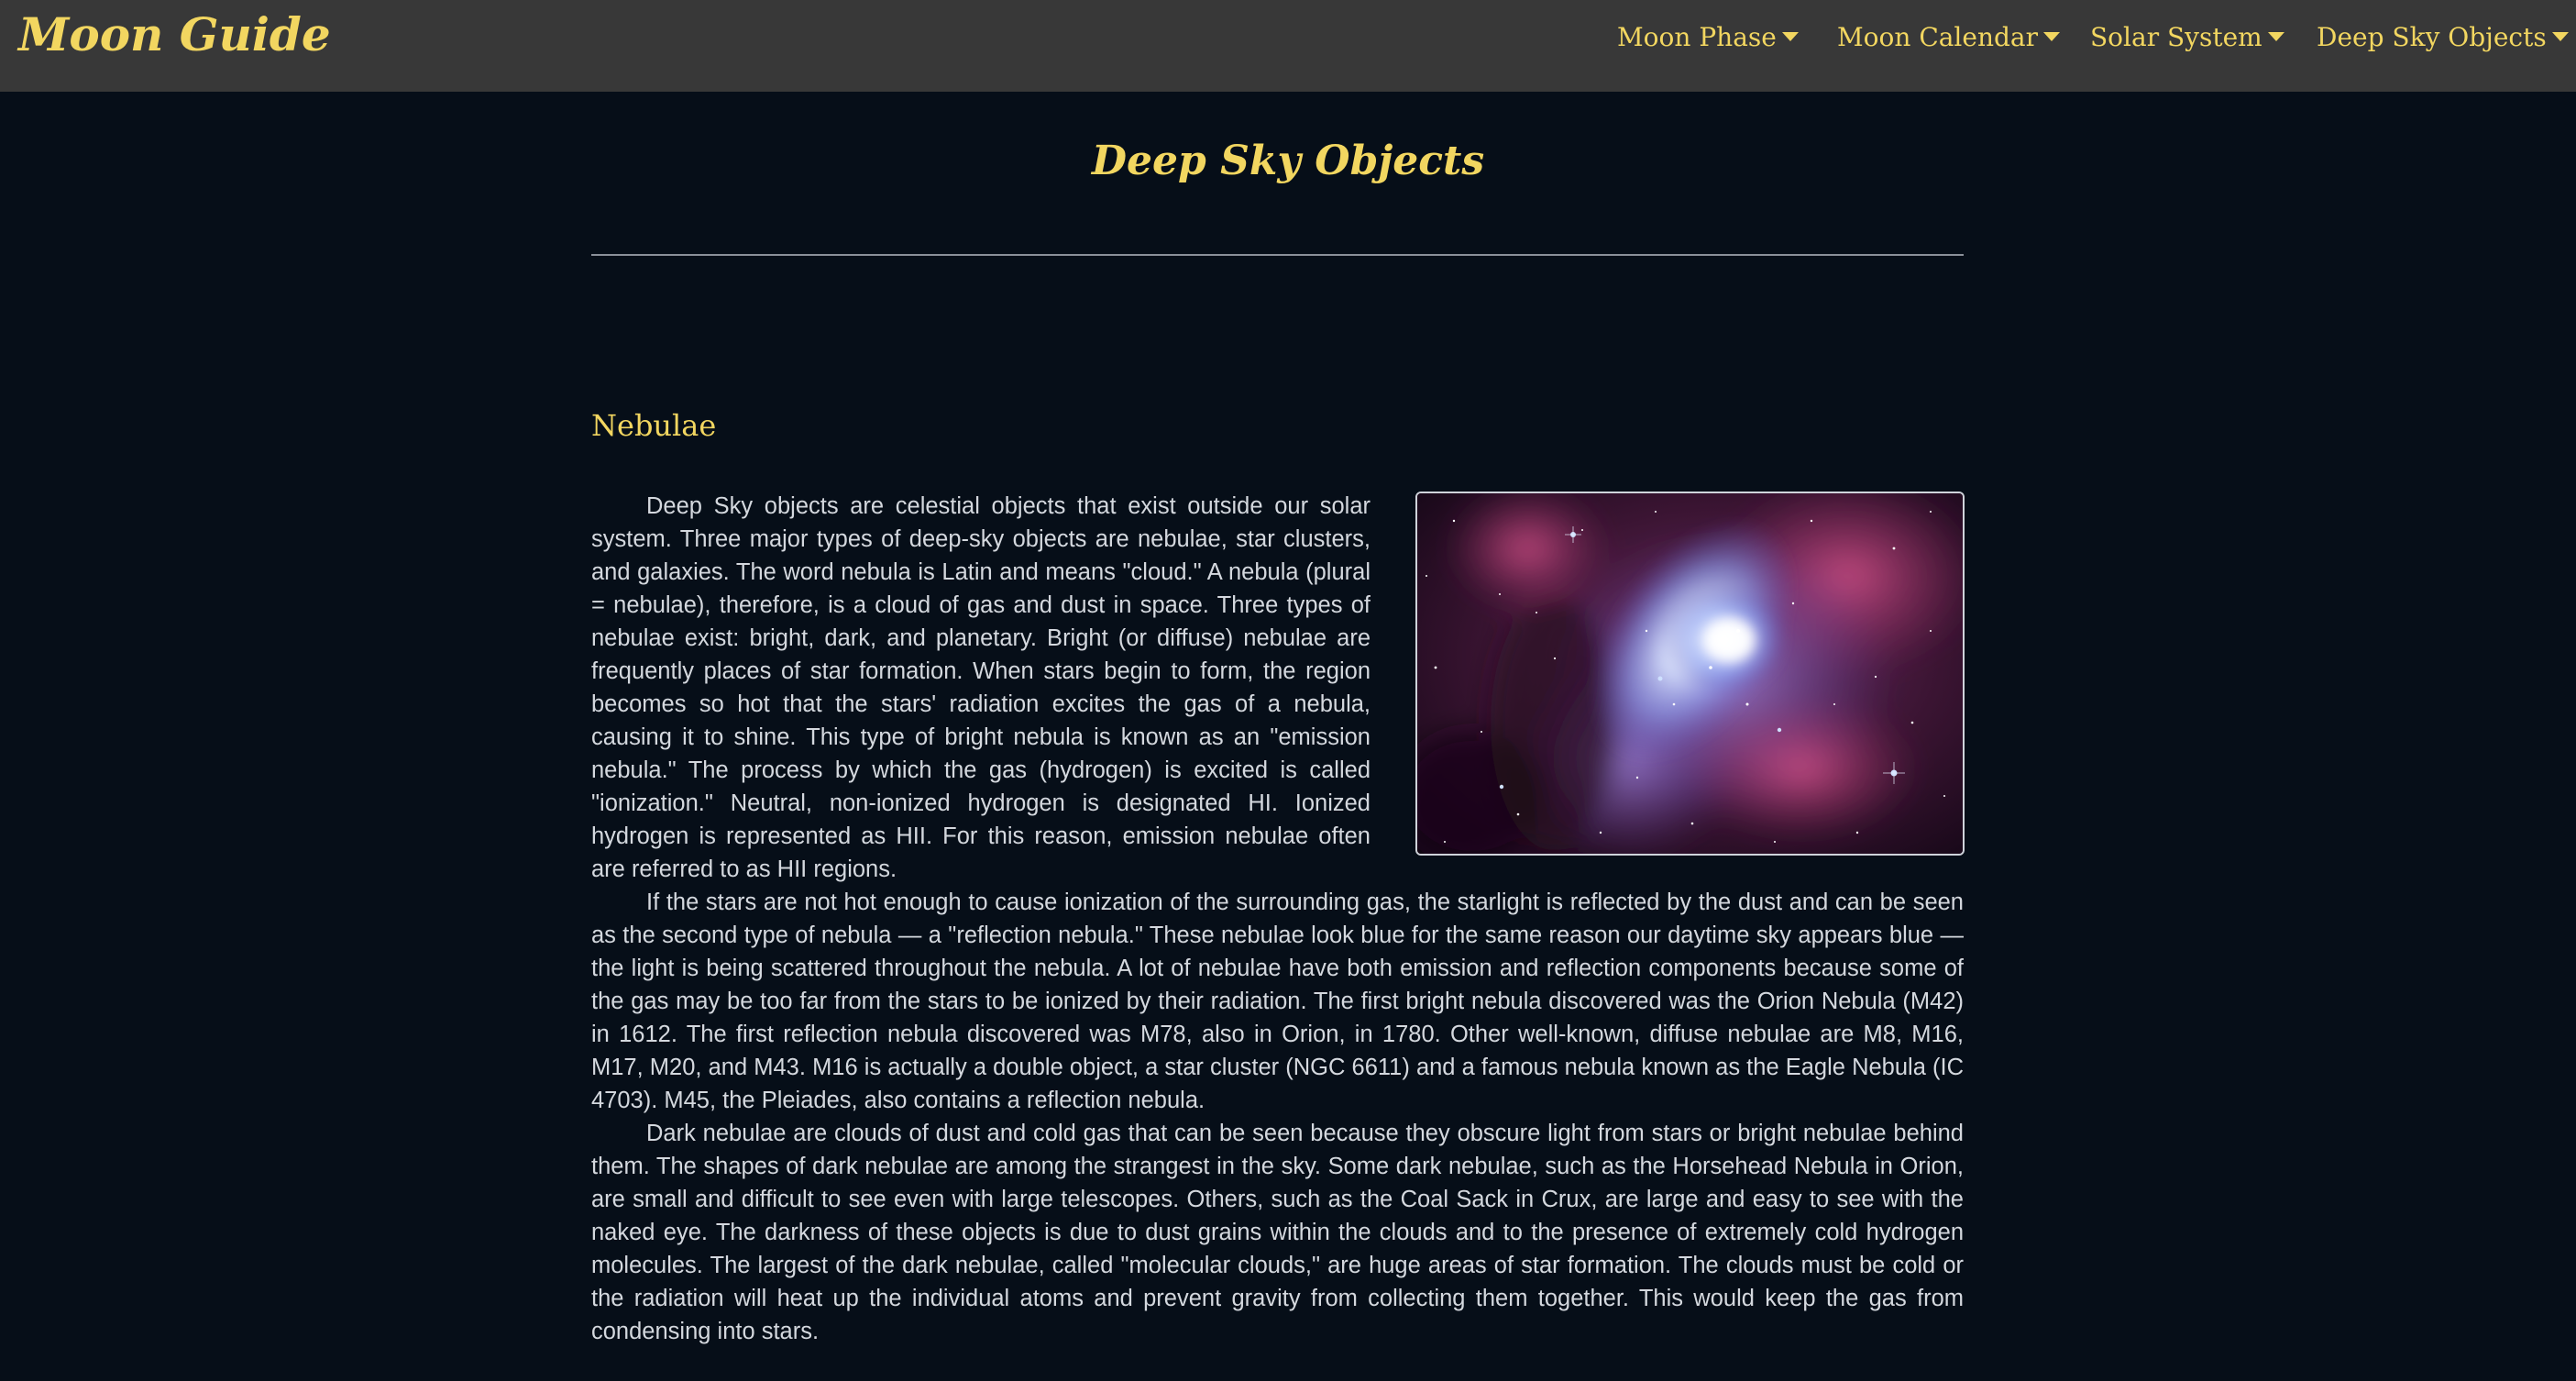  Describe the element at coordinates (1937, 37) in the screenshot. I see `nav-item-label: Moon Calendar` at that location.